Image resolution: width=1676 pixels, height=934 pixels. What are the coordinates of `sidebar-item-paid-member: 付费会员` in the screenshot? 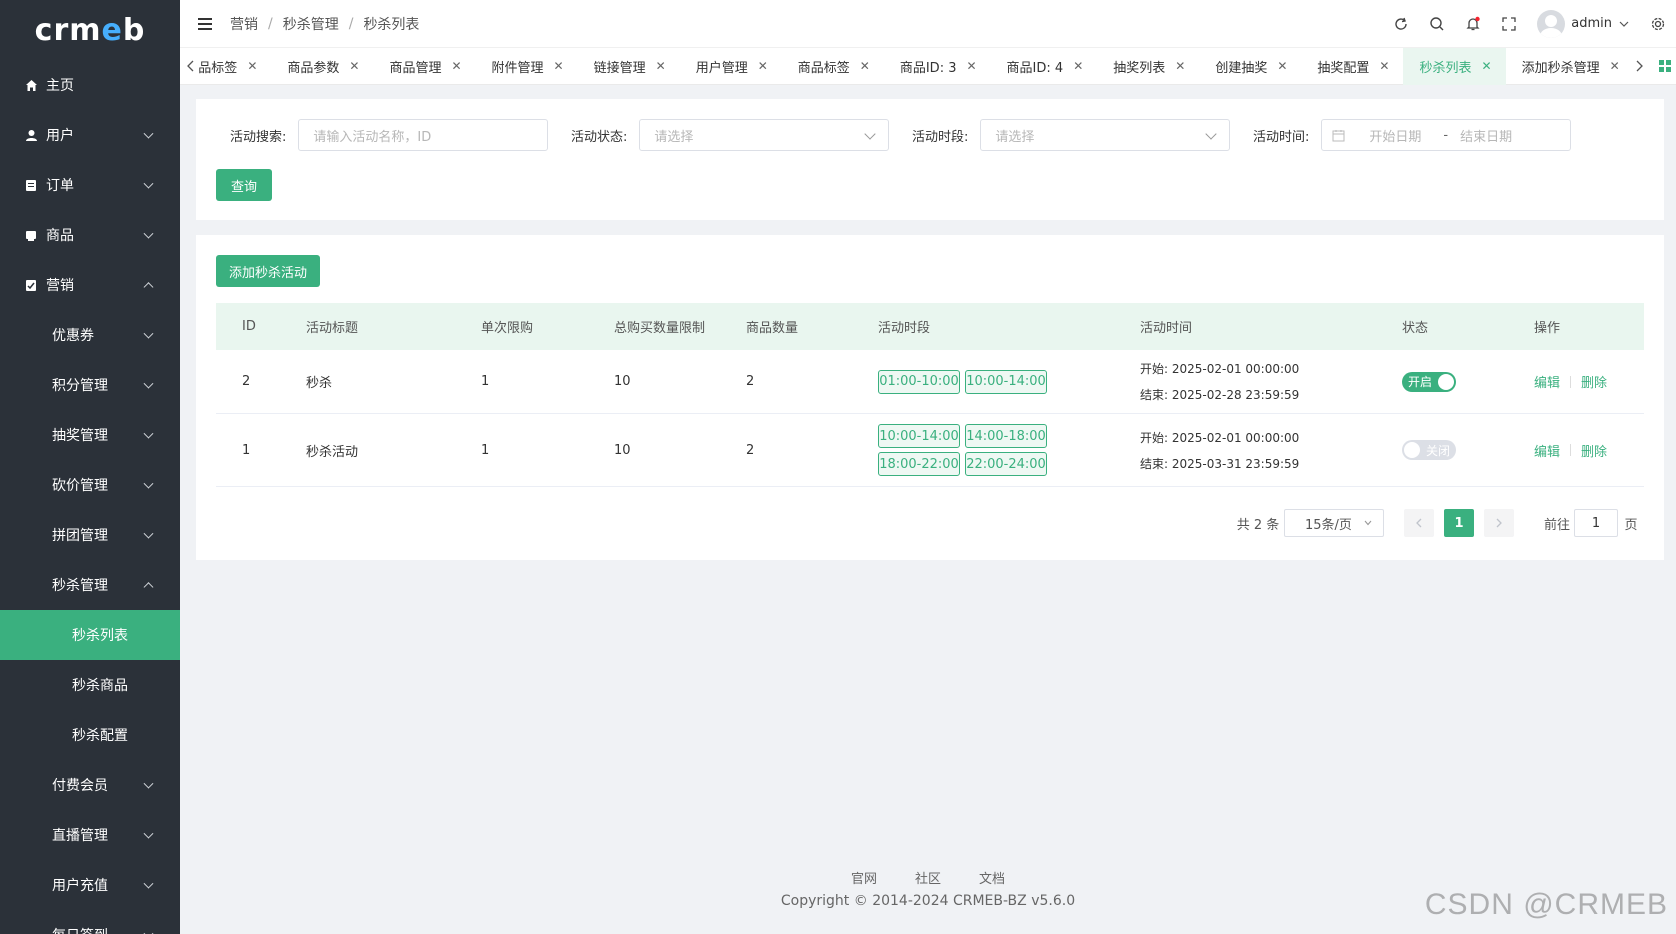 It's located at (90, 785).